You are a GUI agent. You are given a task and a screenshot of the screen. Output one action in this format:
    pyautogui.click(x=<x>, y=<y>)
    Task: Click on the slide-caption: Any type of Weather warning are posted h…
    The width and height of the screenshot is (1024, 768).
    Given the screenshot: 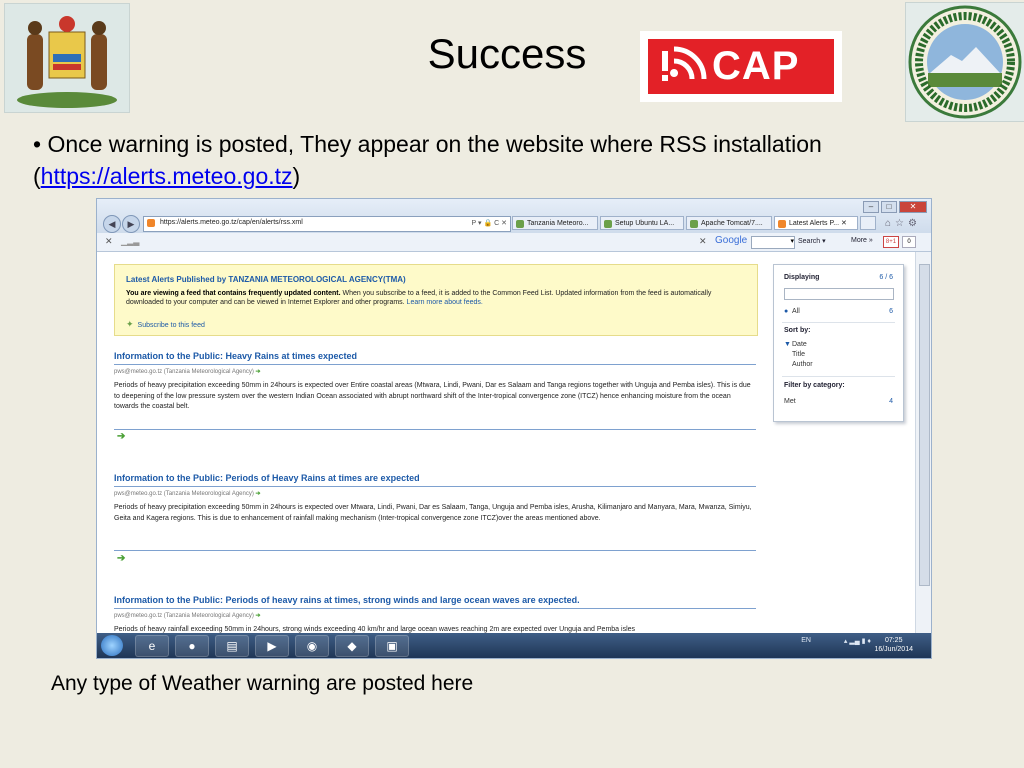 What is the action you would take?
    pyautogui.click(x=262, y=683)
    